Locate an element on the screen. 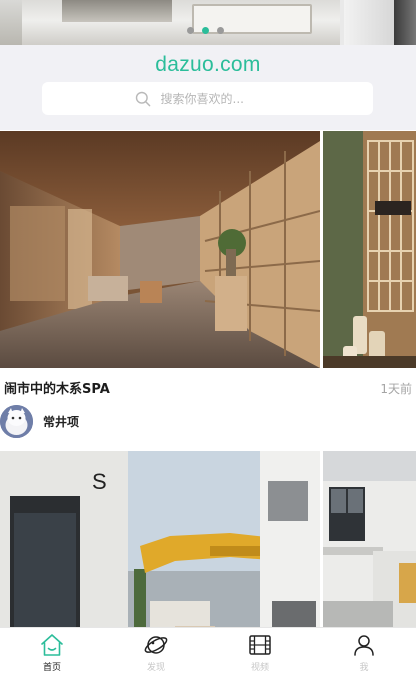  author-name: 常井项 is located at coordinates (61, 421).